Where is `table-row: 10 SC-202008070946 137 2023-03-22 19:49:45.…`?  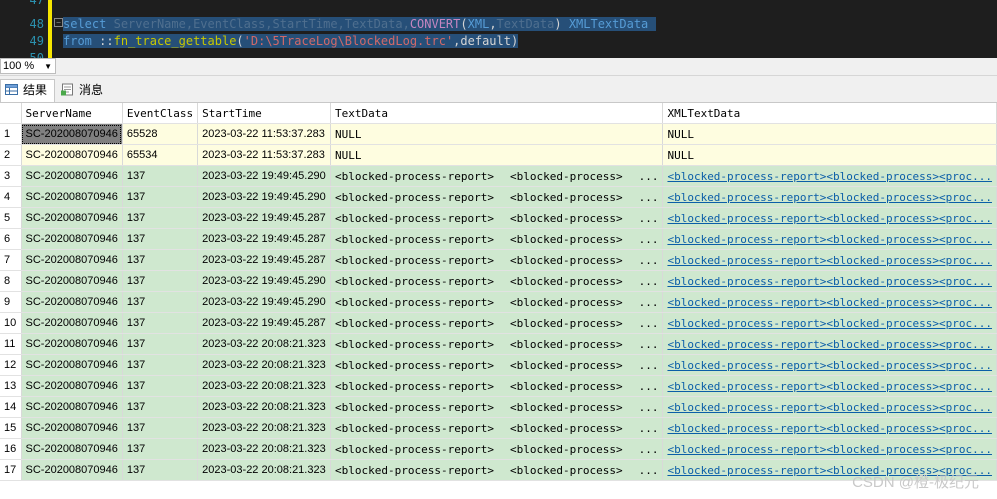 table-row: 10 SC-202008070946 137 2023-03-22 19:49:45.… is located at coordinates (498, 323).